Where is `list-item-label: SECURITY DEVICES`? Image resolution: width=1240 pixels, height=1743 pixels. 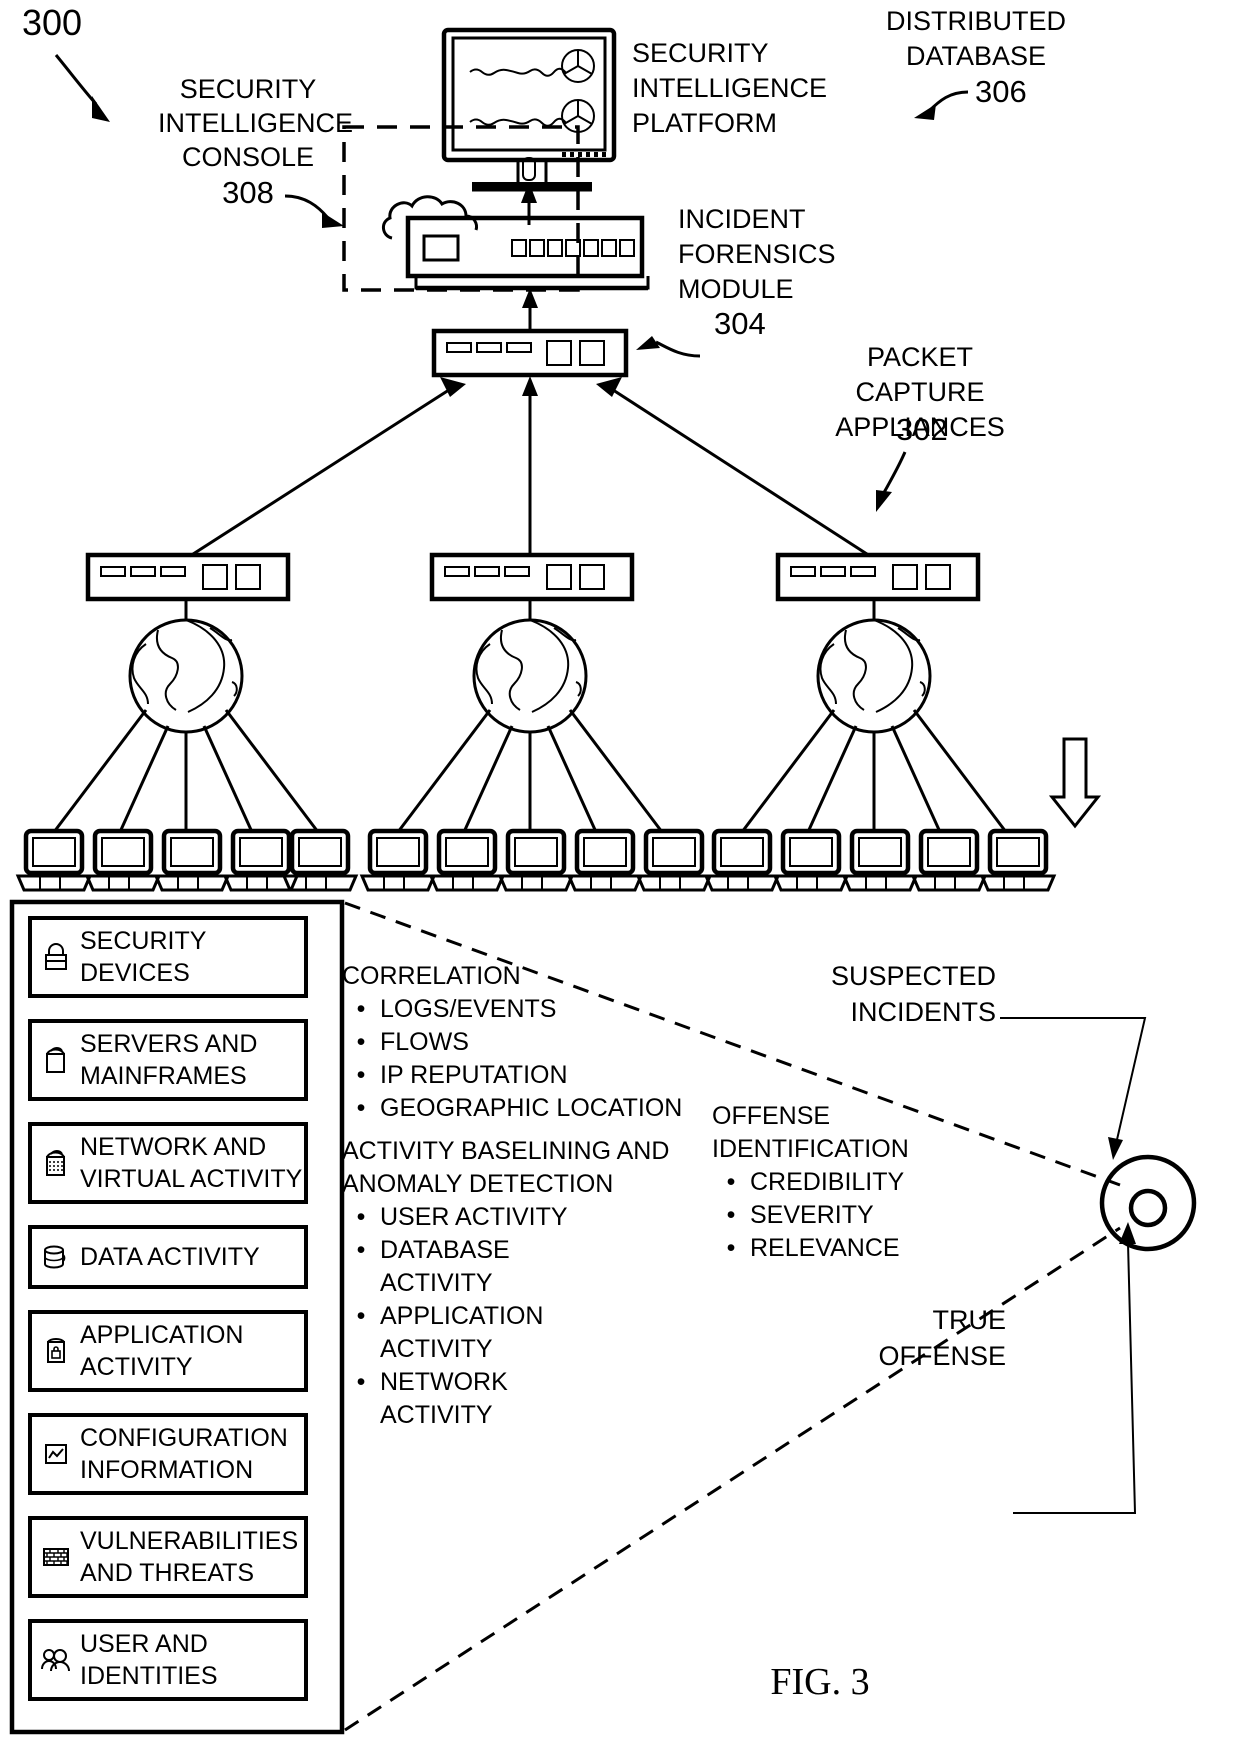
list-item-label: SECURITY DEVICES is located at coordinates (143, 957).